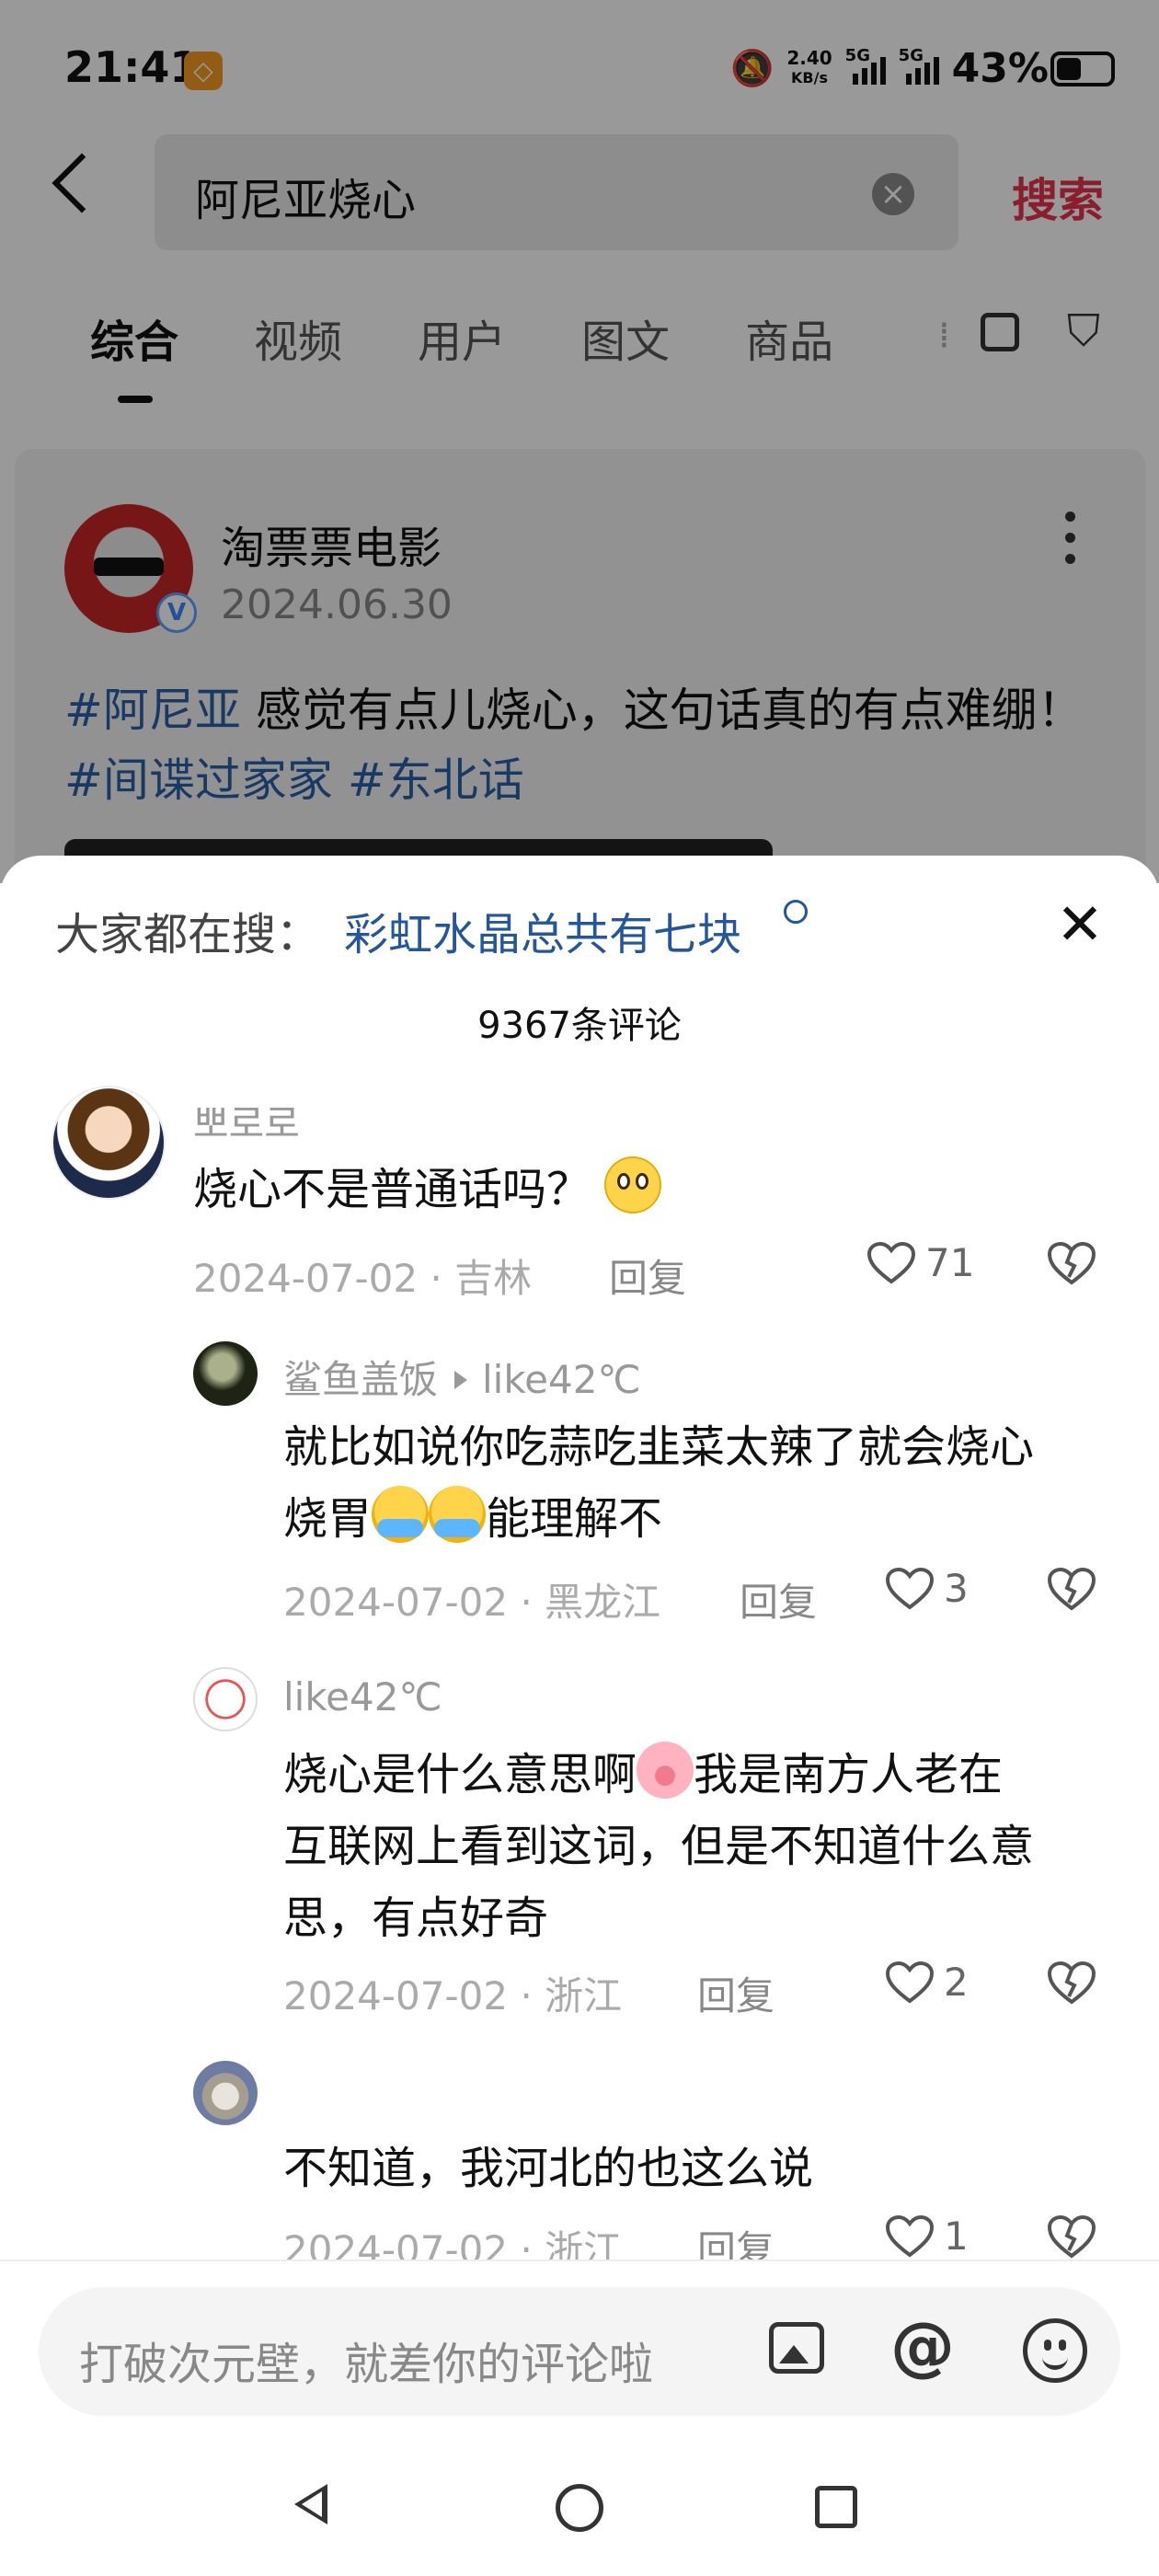 The height and width of the screenshot is (2576, 1159). I want to click on trending-label: 大家都在搜：, so click(188, 934).